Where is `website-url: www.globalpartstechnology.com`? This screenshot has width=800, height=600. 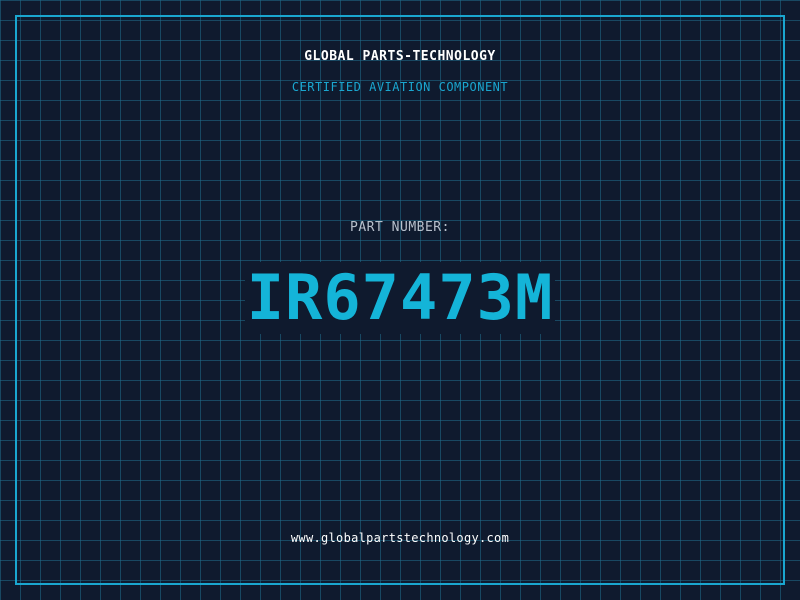
website-url: www.globalpartstechnology.com is located at coordinates (400, 538).